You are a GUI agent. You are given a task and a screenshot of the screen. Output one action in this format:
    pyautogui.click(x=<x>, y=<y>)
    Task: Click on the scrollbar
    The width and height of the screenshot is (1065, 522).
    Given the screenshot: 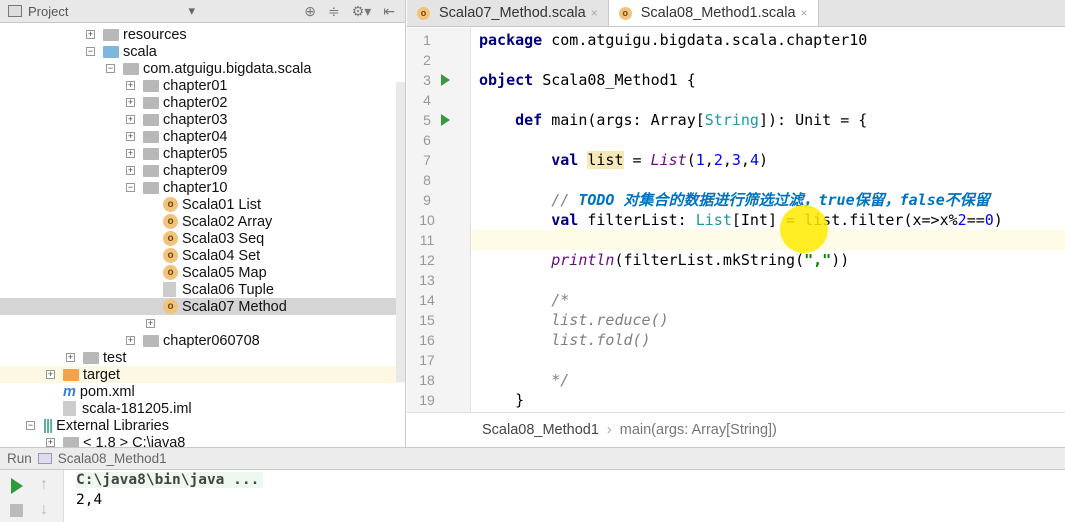 What is the action you would take?
    pyautogui.click(x=400, y=232)
    